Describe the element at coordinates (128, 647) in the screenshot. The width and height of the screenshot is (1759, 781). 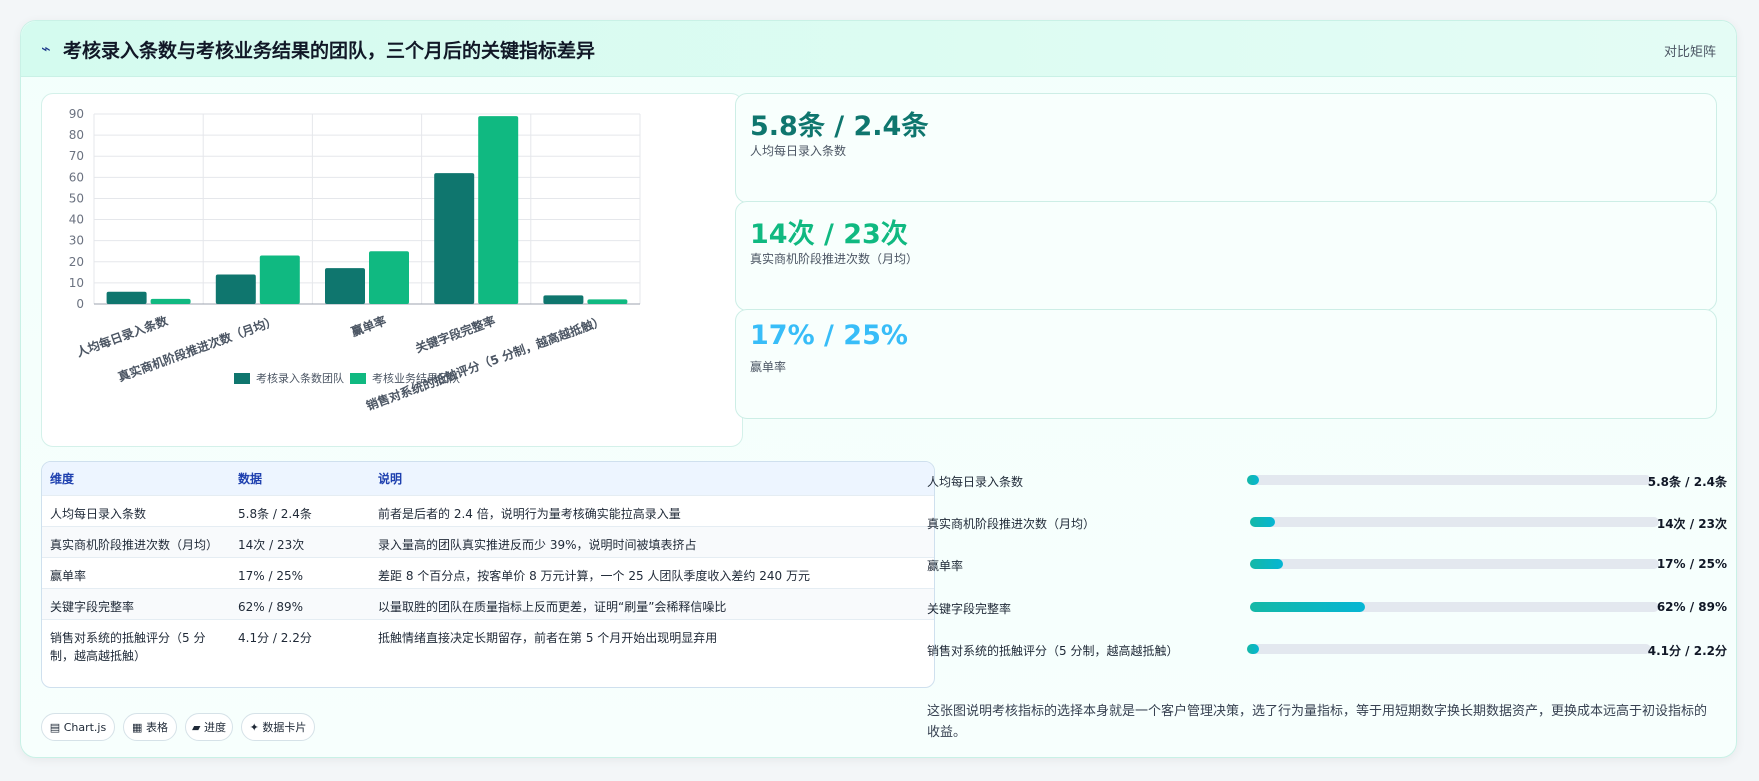
I see `table-cell: 销售对系统的抵触评分（5 分制，越高越抵触）` at that location.